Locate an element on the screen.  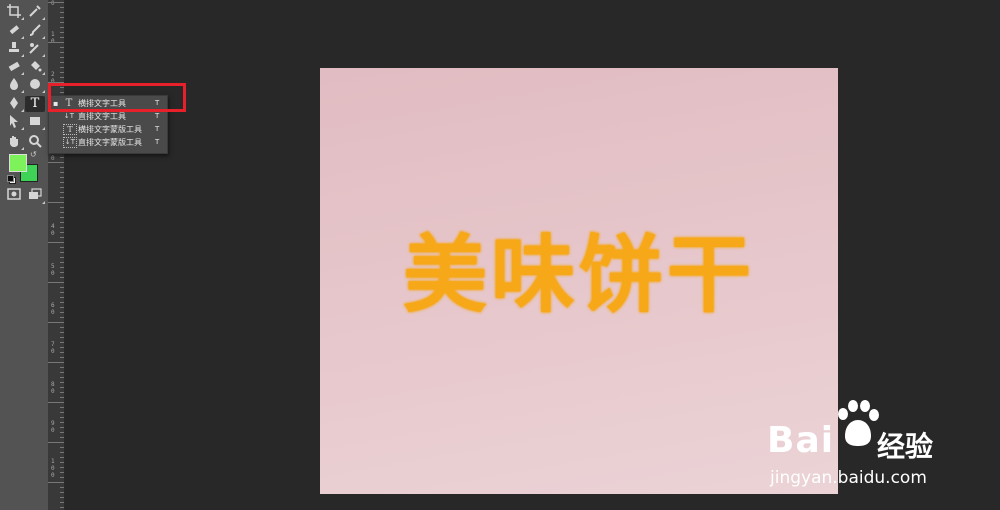
type-tool-label: T is located at coordinates (35, 103).